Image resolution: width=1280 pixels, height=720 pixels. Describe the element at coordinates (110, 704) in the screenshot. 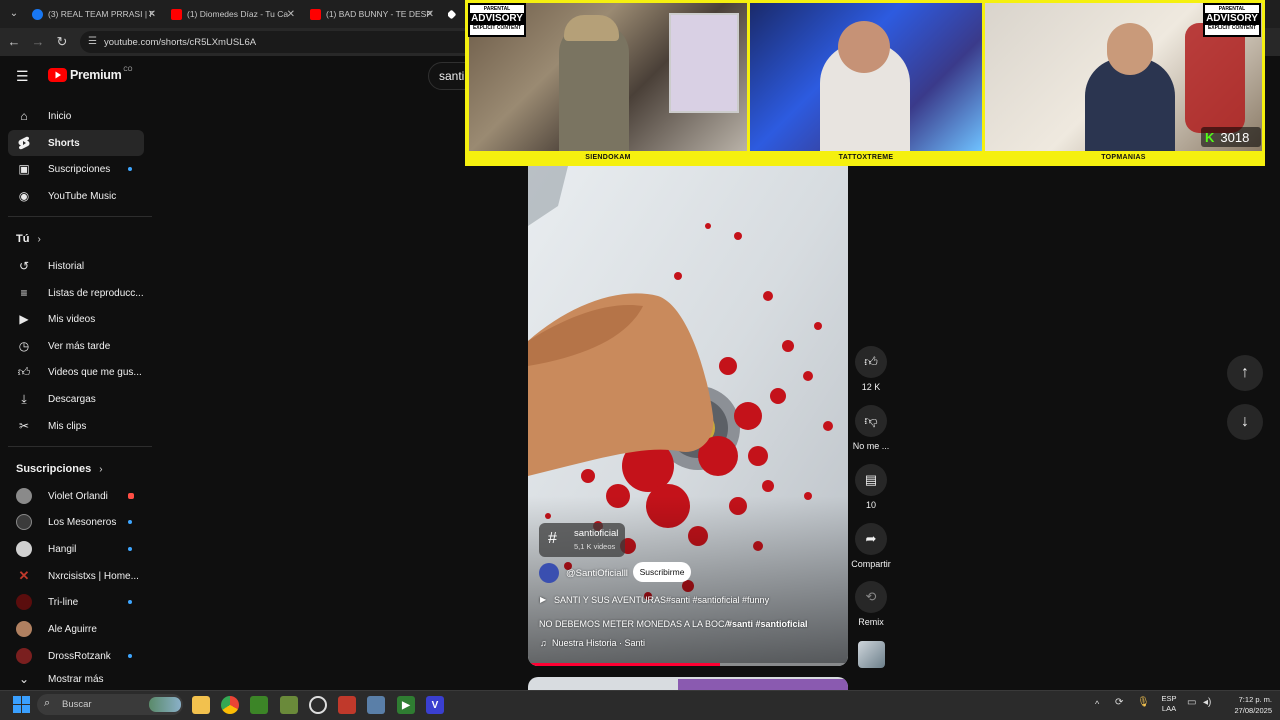

I see `taskbar-search-input: ⌕ Buscar` at that location.